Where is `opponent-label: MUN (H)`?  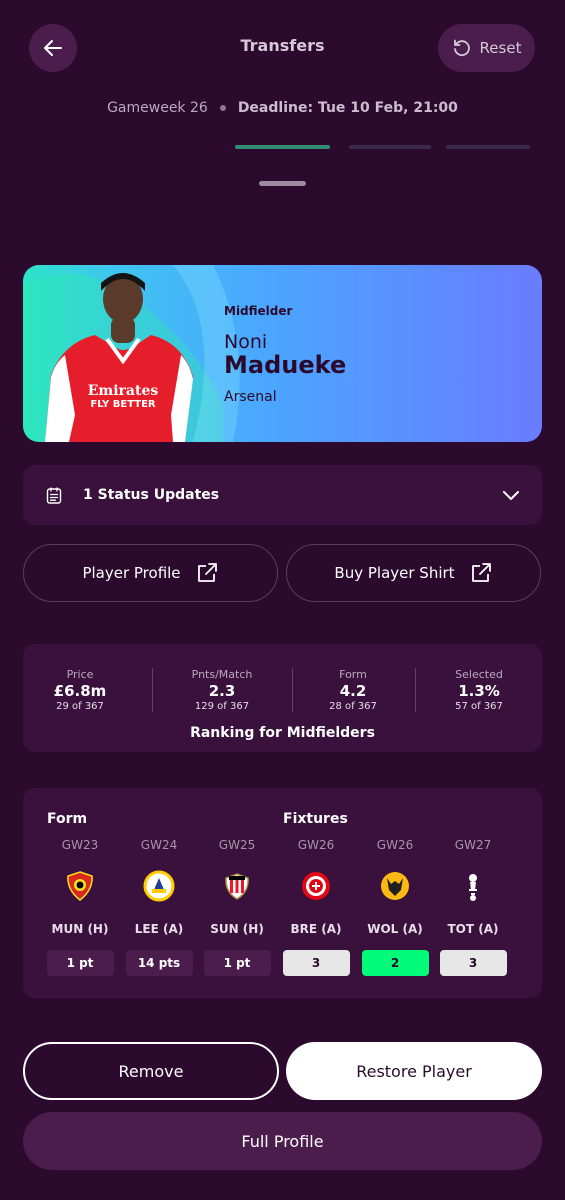
opponent-label: MUN (H) is located at coordinates (80, 929).